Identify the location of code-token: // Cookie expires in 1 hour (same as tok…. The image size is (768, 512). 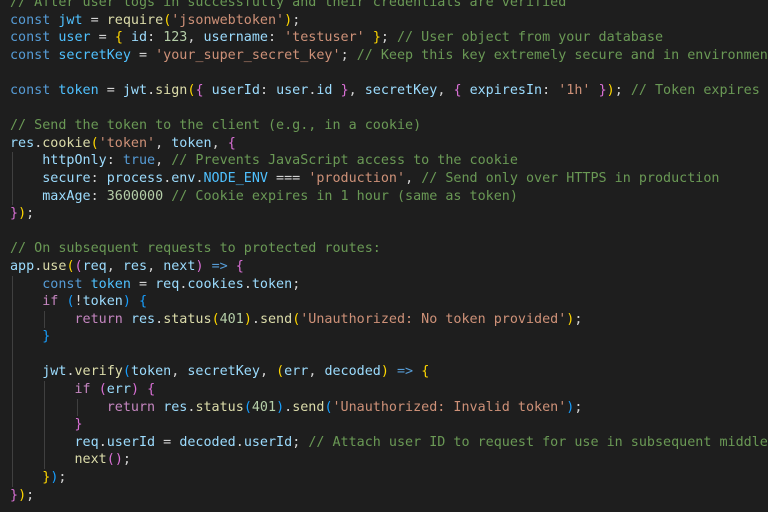
(344, 196).